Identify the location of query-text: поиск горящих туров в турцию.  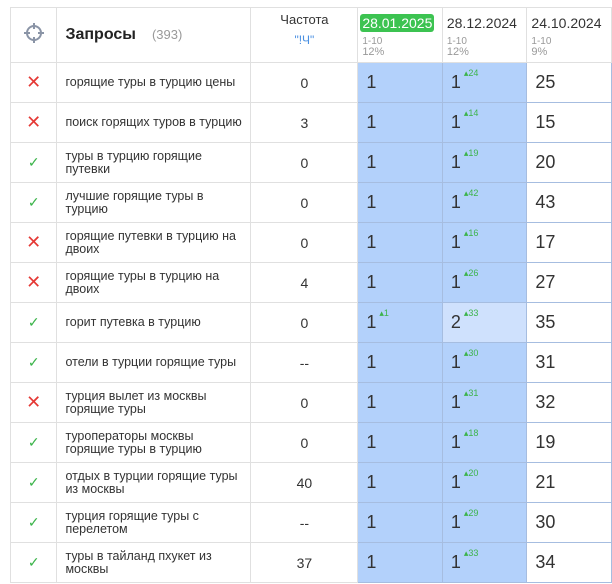
(153, 122).